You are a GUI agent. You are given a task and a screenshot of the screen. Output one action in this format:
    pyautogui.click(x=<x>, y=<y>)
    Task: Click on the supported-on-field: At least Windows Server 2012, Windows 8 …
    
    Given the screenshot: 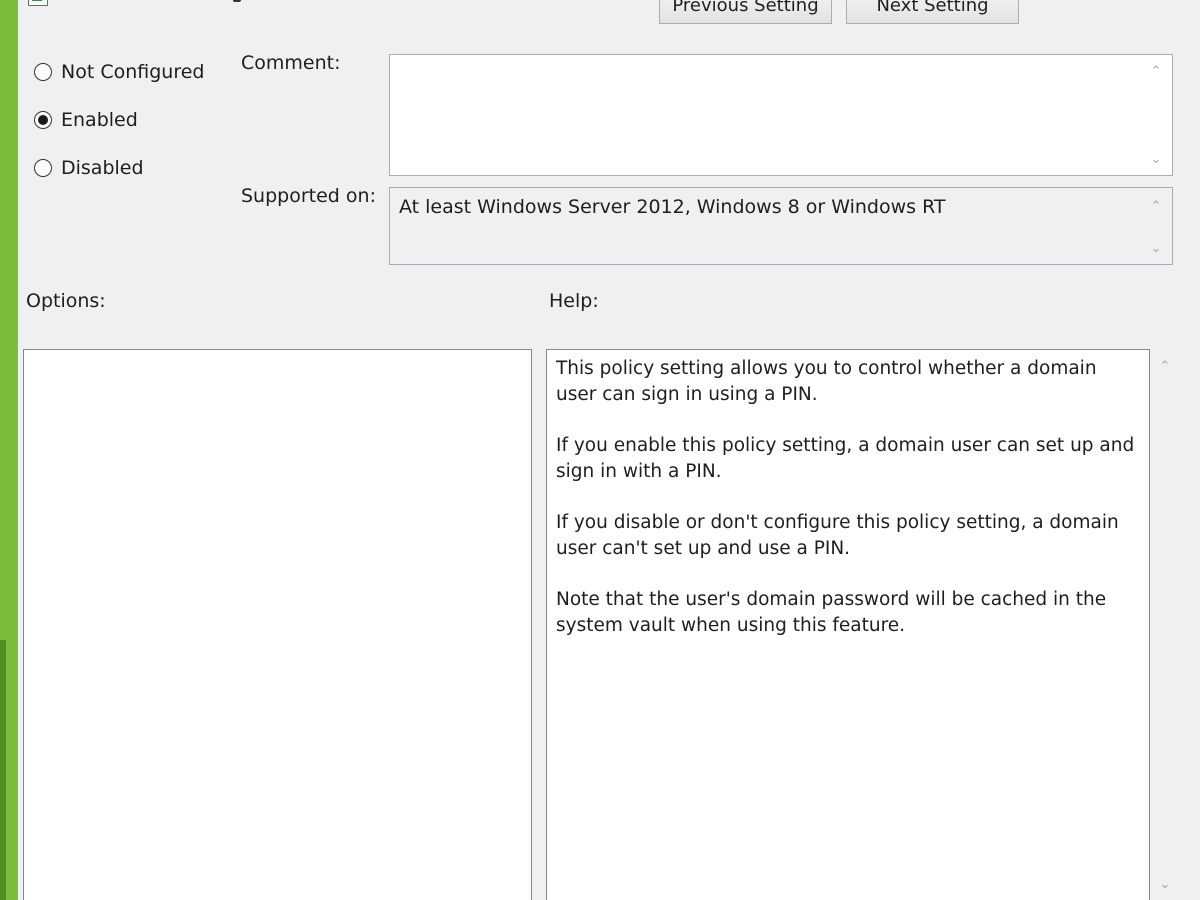 What is the action you would take?
    pyautogui.click(x=781, y=226)
    